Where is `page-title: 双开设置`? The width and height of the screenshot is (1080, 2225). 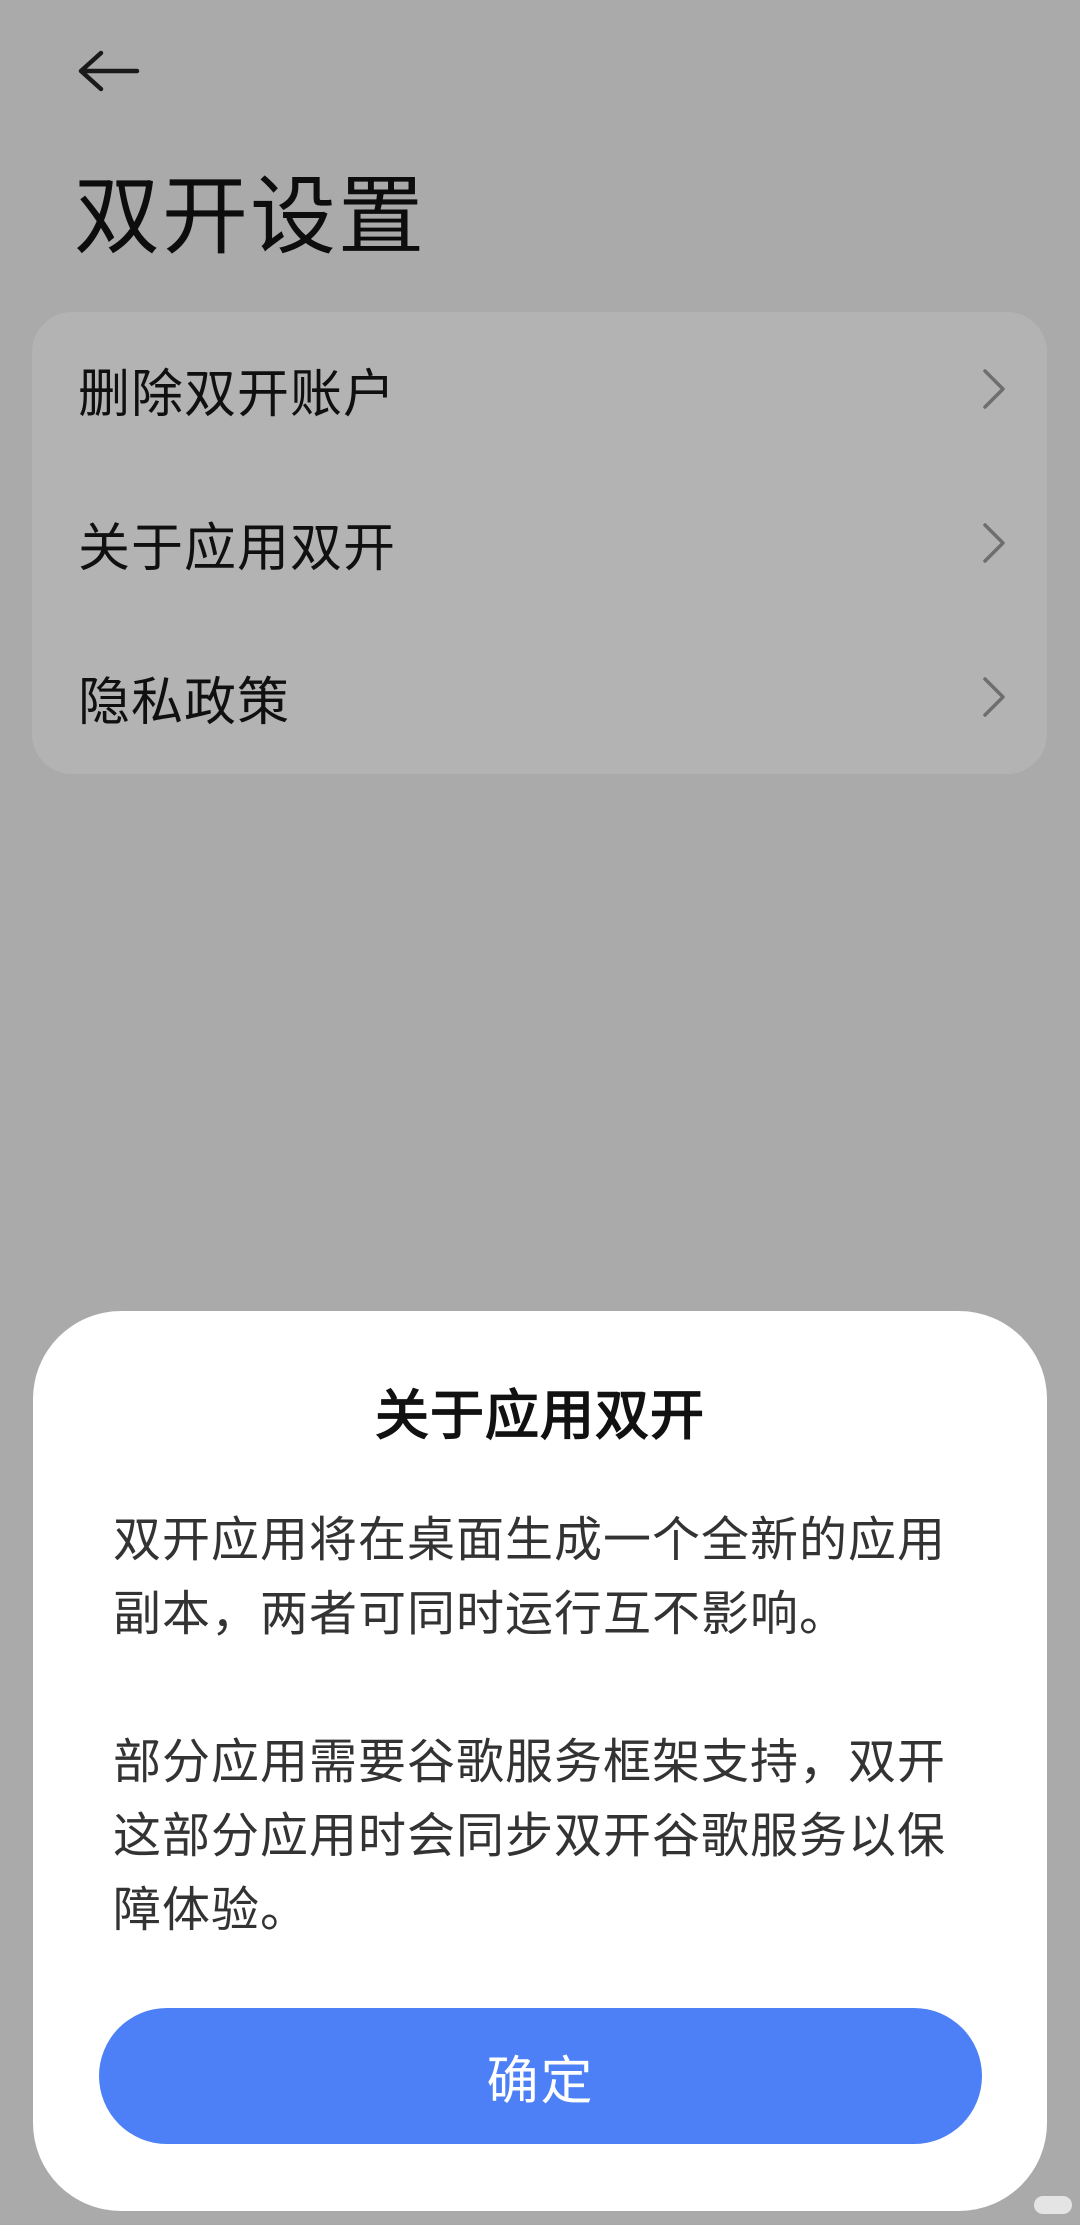
page-title: 双开设置 is located at coordinates (250, 217).